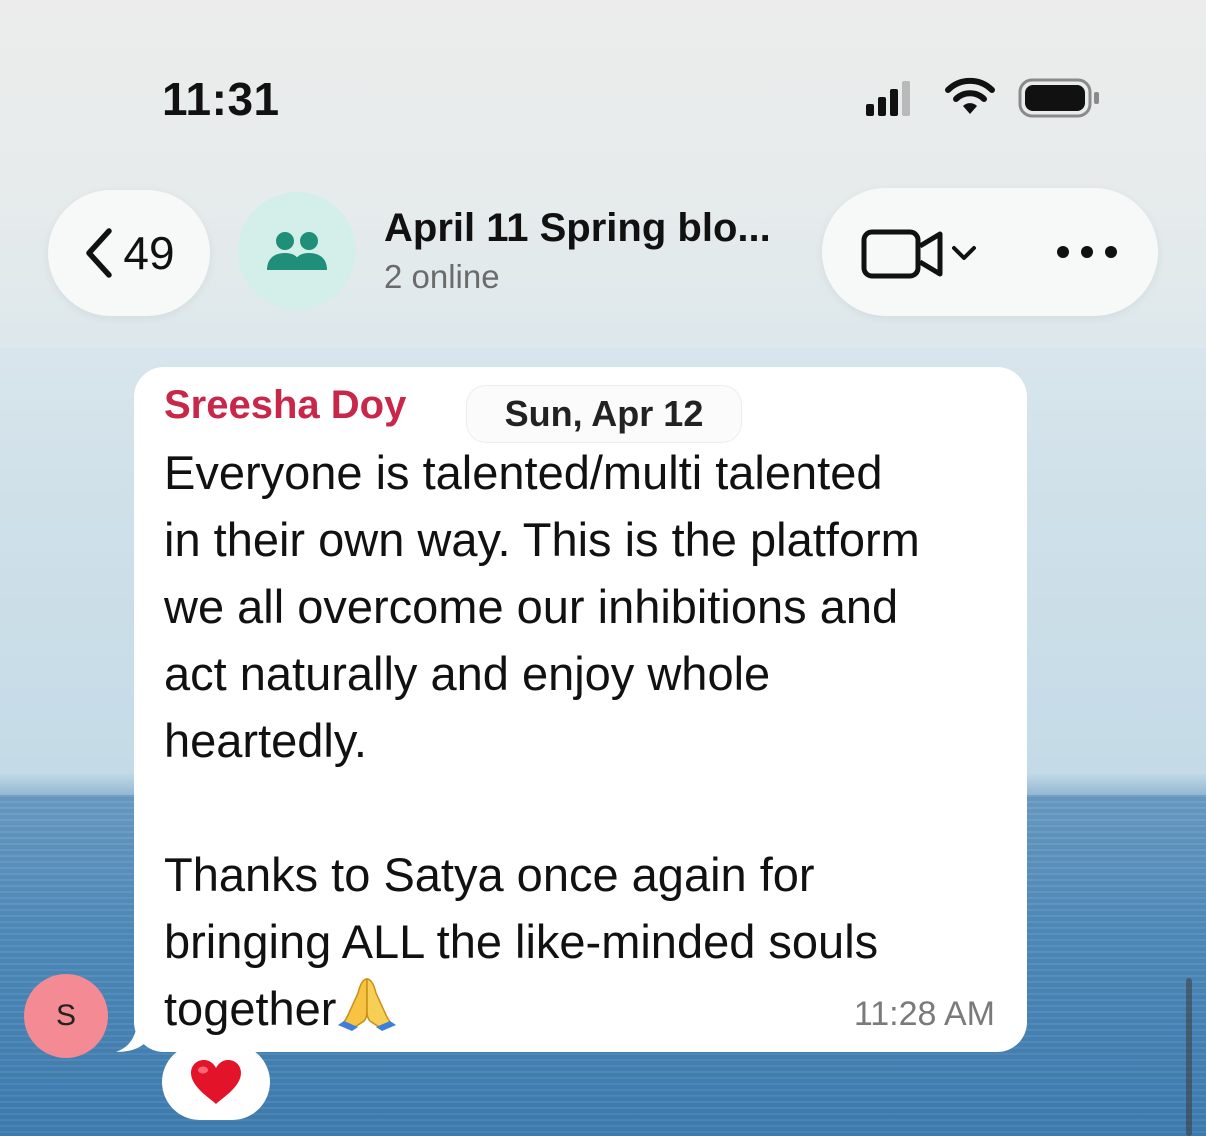  What do you see at coordinates (367, 1004) in the screenshot?
I see `folded-hands-icon` at bounding box center [367, 1004].